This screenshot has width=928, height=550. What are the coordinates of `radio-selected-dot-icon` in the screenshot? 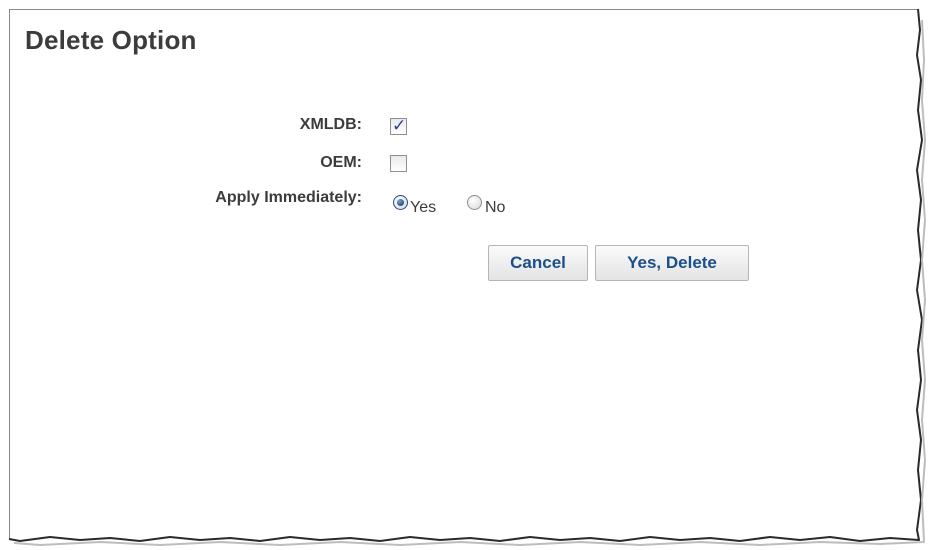 It's located at (400, 202).